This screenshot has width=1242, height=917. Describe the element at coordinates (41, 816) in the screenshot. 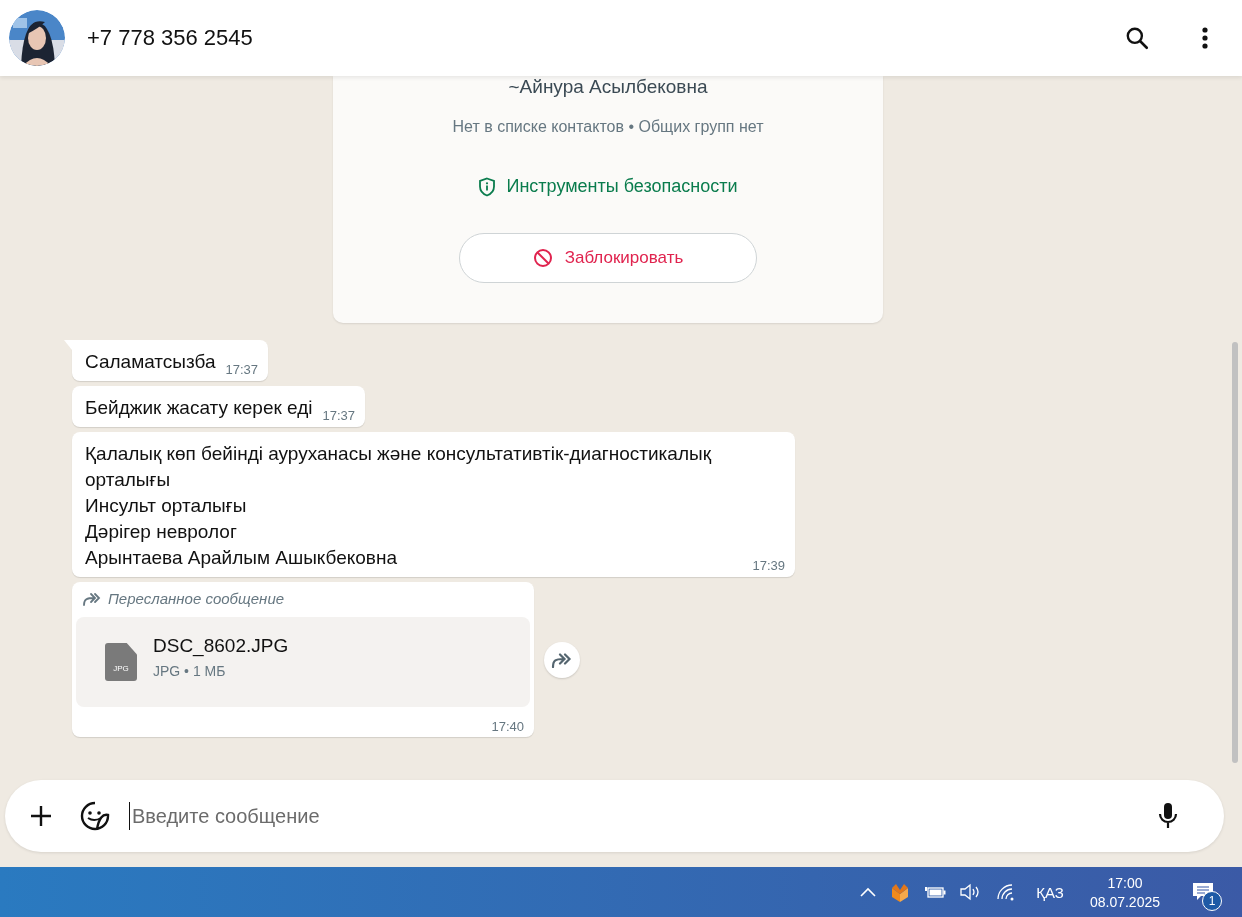

I see `plus-icon` at that location.